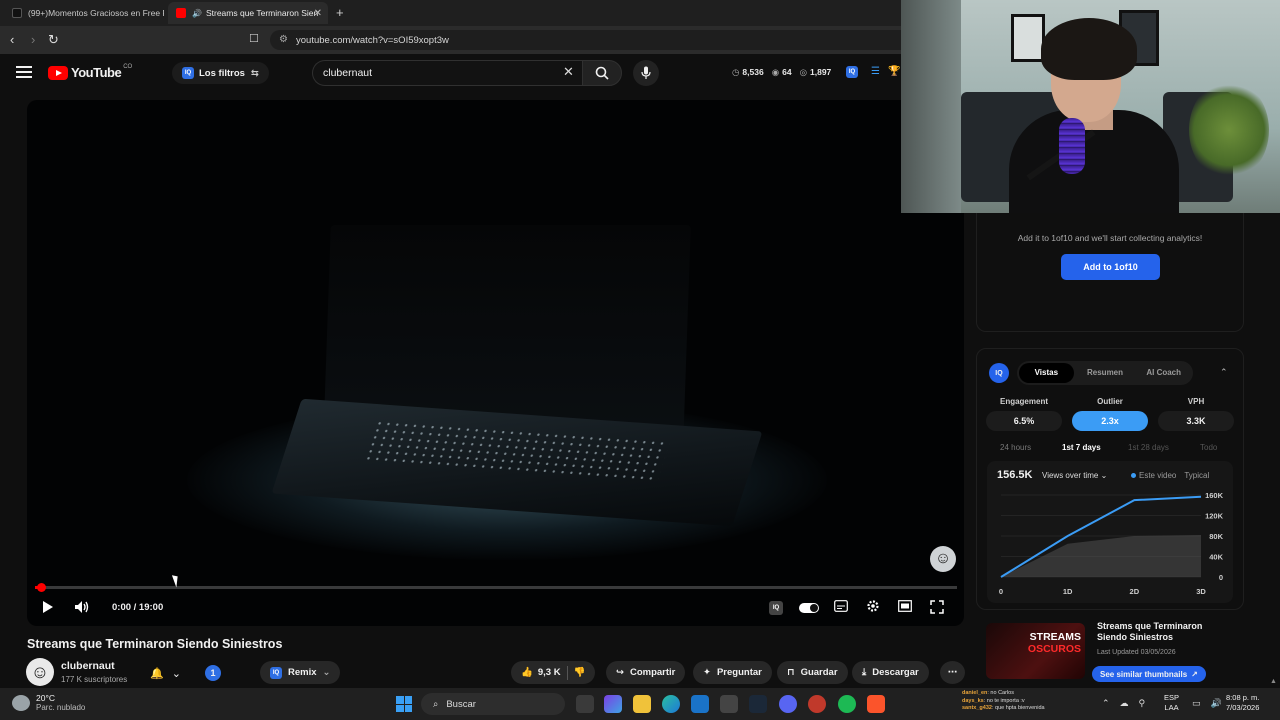 The image size is (1280, 720). I want to click on youtube-logo: YouTube CO, so click(90, 71).